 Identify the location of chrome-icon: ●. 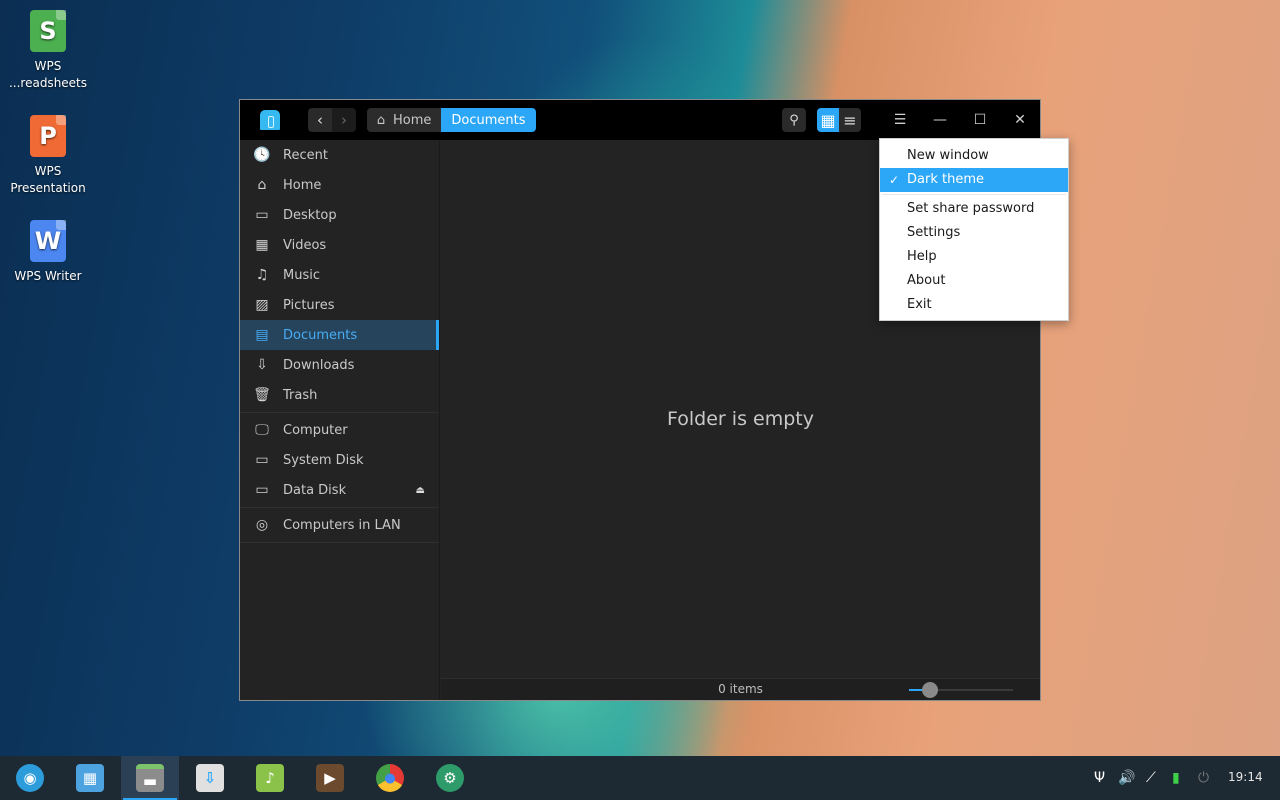
(390, 778).